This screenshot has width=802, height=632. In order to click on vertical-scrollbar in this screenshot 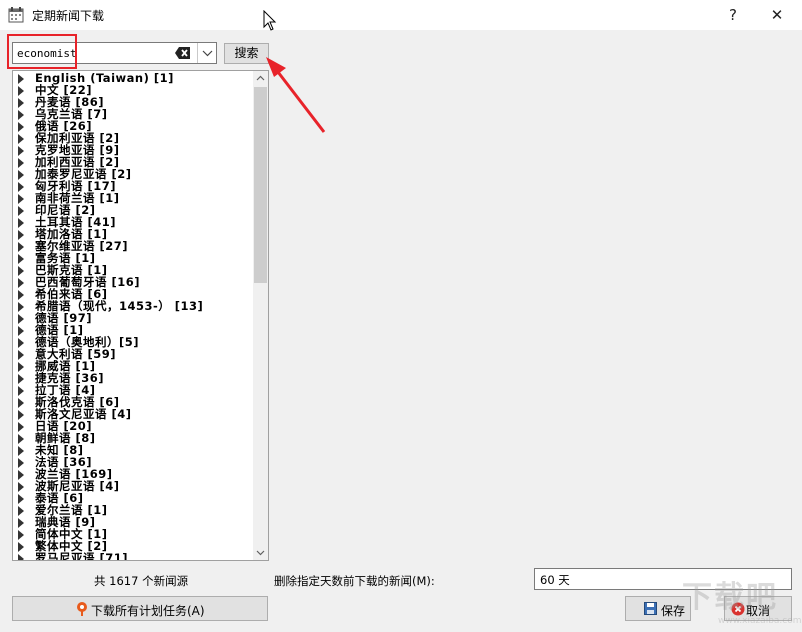, I will do `click(260, 315)`.